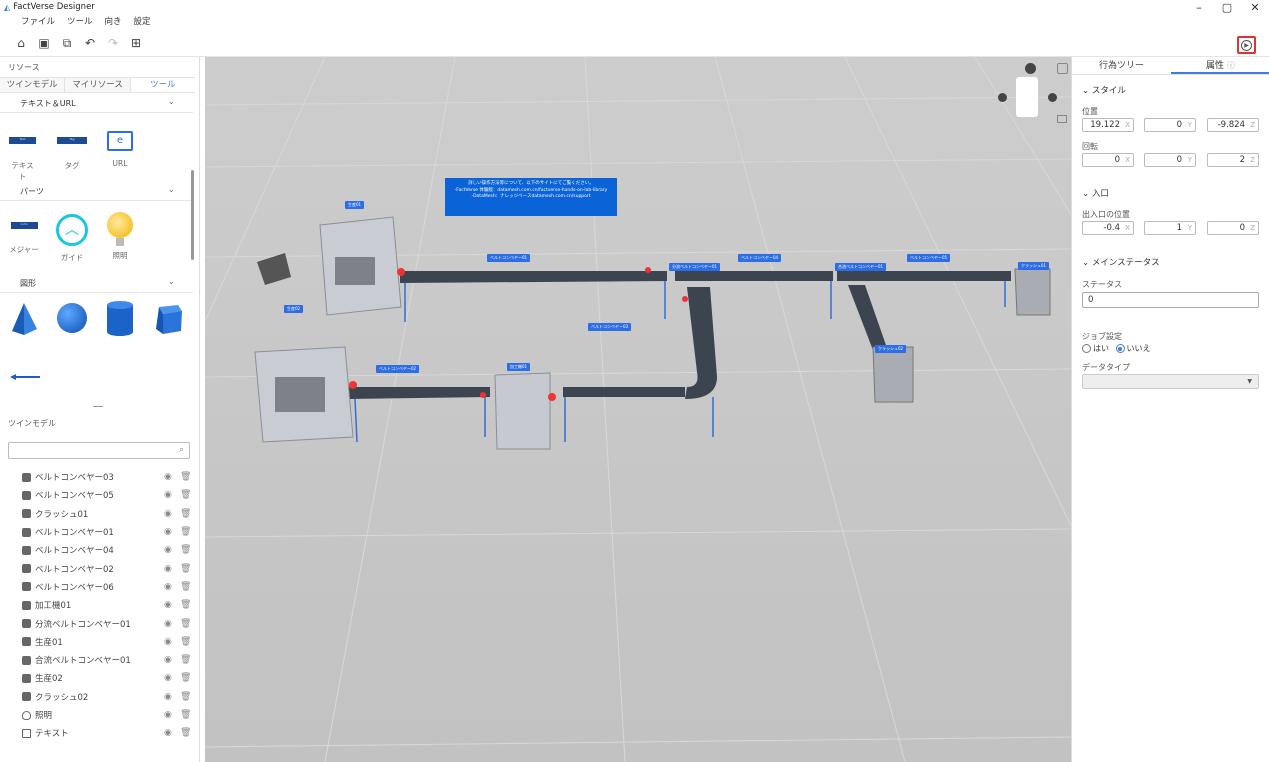 The width and height of the screenshot is (1269, 762). Describe the element at coordinates (1246, 45) in the screenshot. I see `play-button: ▶` at that location.